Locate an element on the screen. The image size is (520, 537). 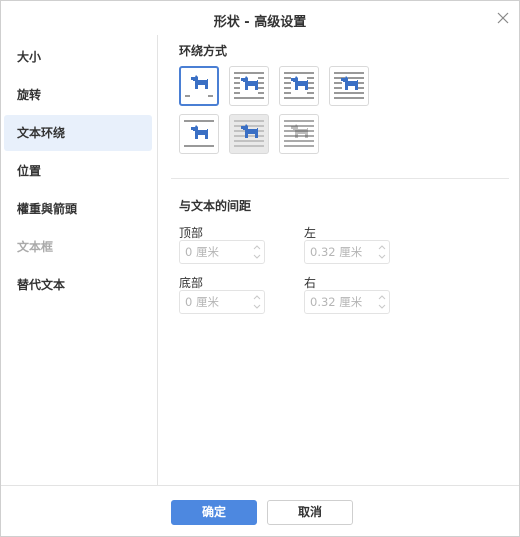
sidebar-item-alt-text: 替代文本 is located at coordinates (78, 285).